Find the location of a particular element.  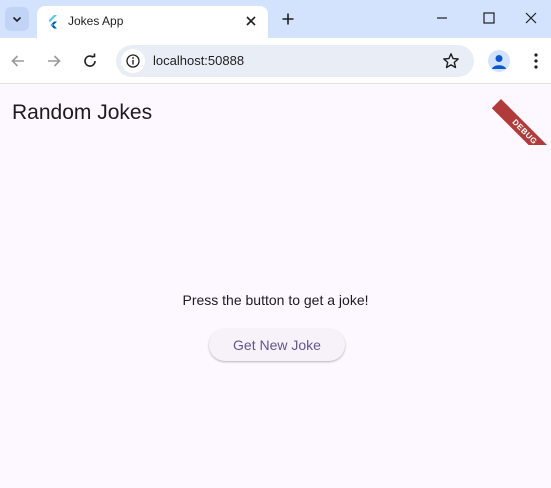

chevron-down-icon is located at coordinates (17, 19).